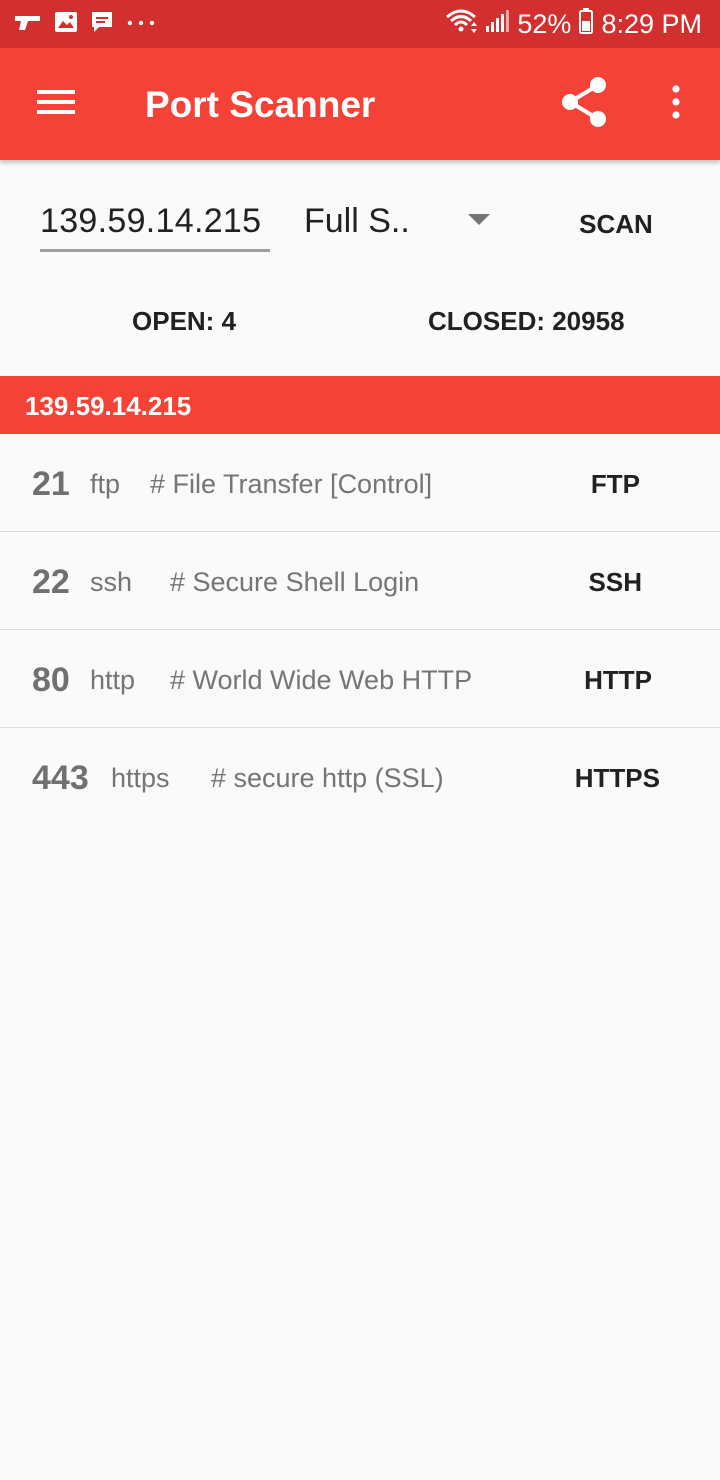  I want to click on list-item: 443 https # secure http (SSL) HTTPS, so click(360, 776).